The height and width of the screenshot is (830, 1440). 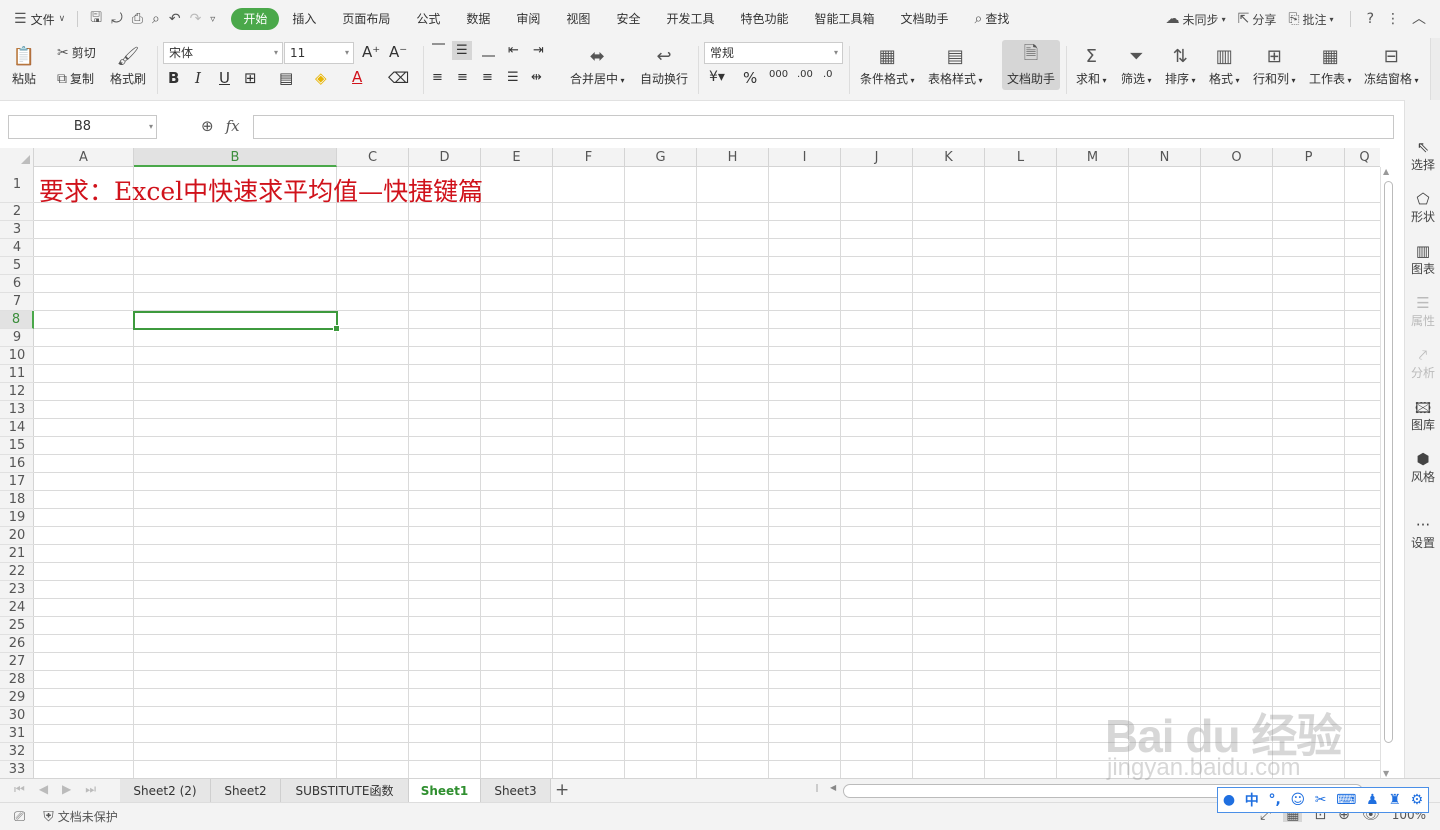 What do you see at coordinates (1274, 800) in the screenshot?
I see `ime-punctuation-icon: °,` at bounding box center [1274, 800].